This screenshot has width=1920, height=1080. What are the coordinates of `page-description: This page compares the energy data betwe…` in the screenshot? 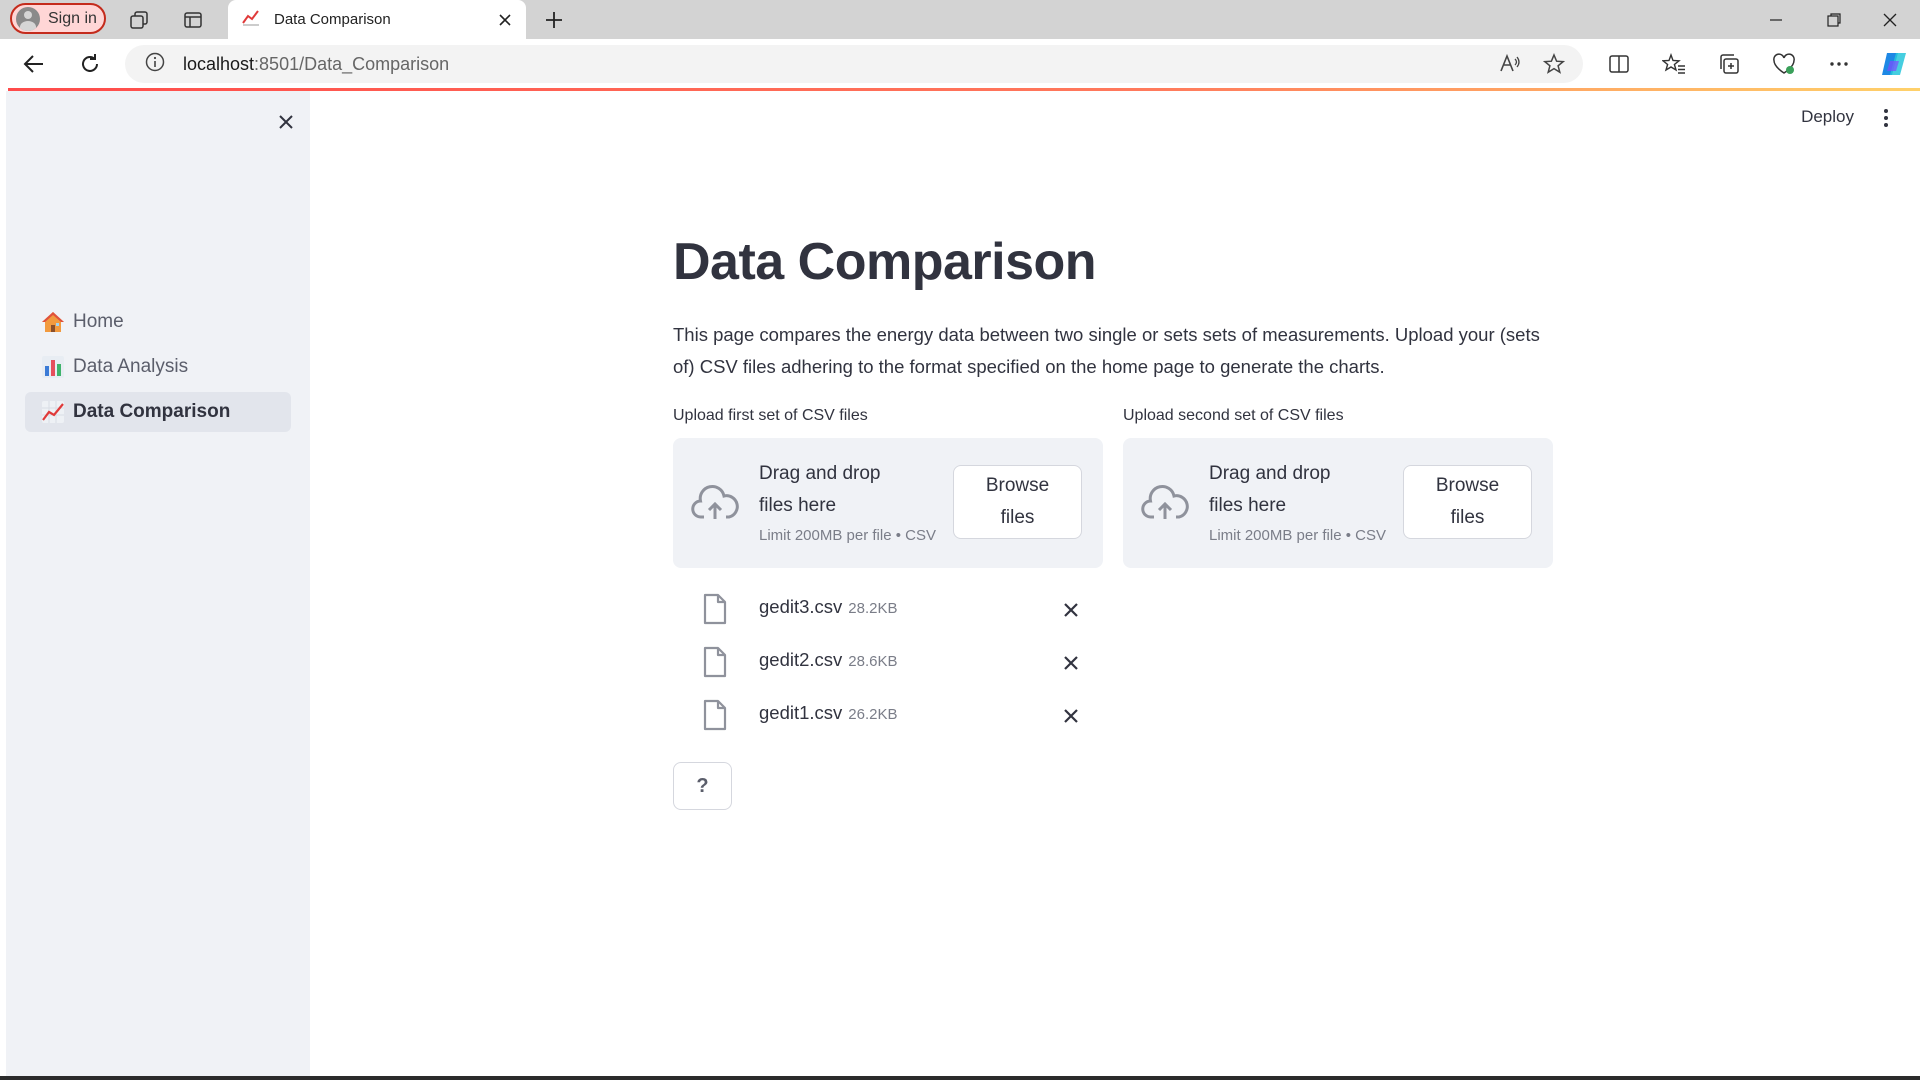 It's located at (1106, 350).